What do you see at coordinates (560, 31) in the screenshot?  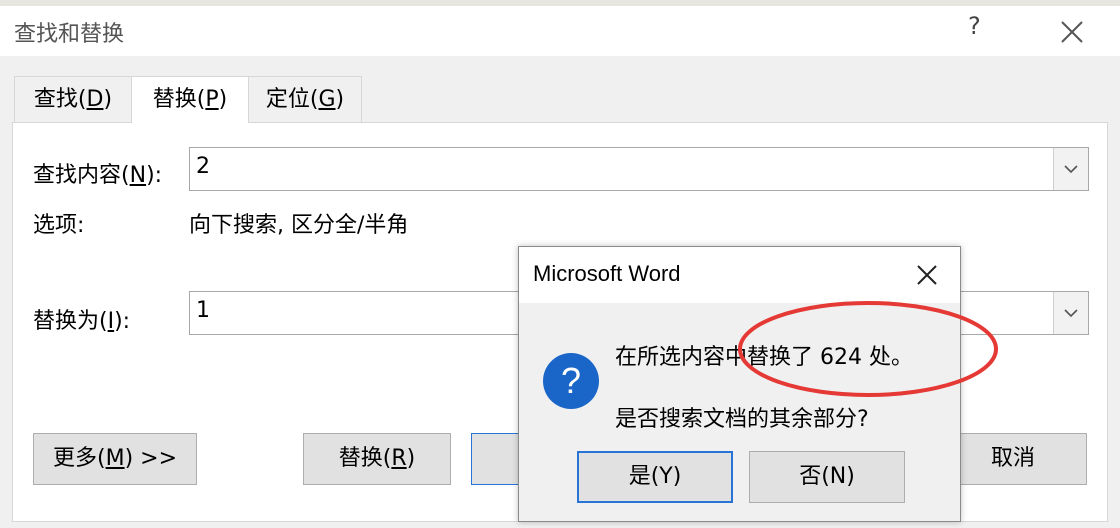 I see `dialog-titlebar: 查找和替换 ?` at bounding box center [560, 31].